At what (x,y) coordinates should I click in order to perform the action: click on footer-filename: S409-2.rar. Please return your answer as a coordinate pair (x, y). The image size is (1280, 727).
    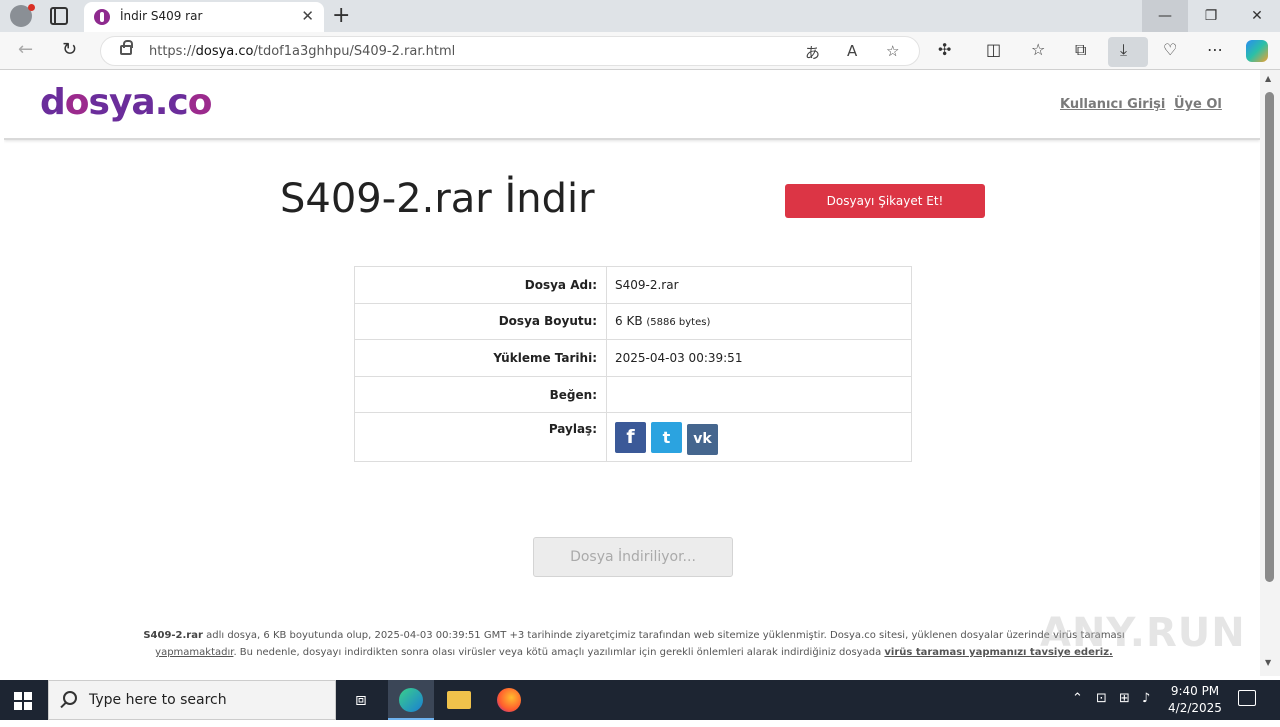
    Looking at the image, I should click on (173, 635).